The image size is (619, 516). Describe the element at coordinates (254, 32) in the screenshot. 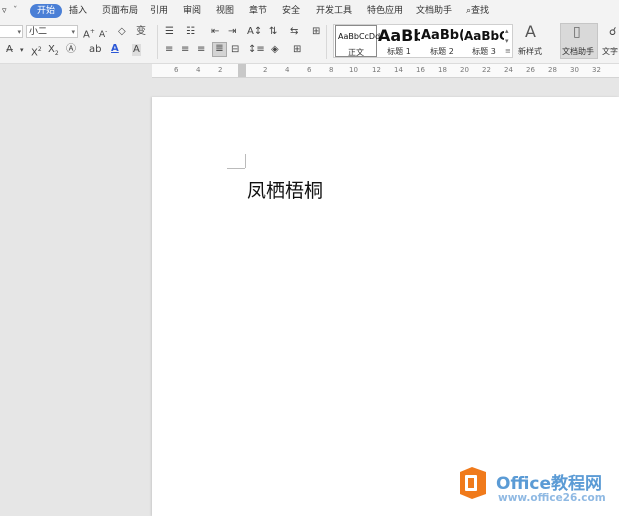

I see `text-direction-icon: A↕` at that location.